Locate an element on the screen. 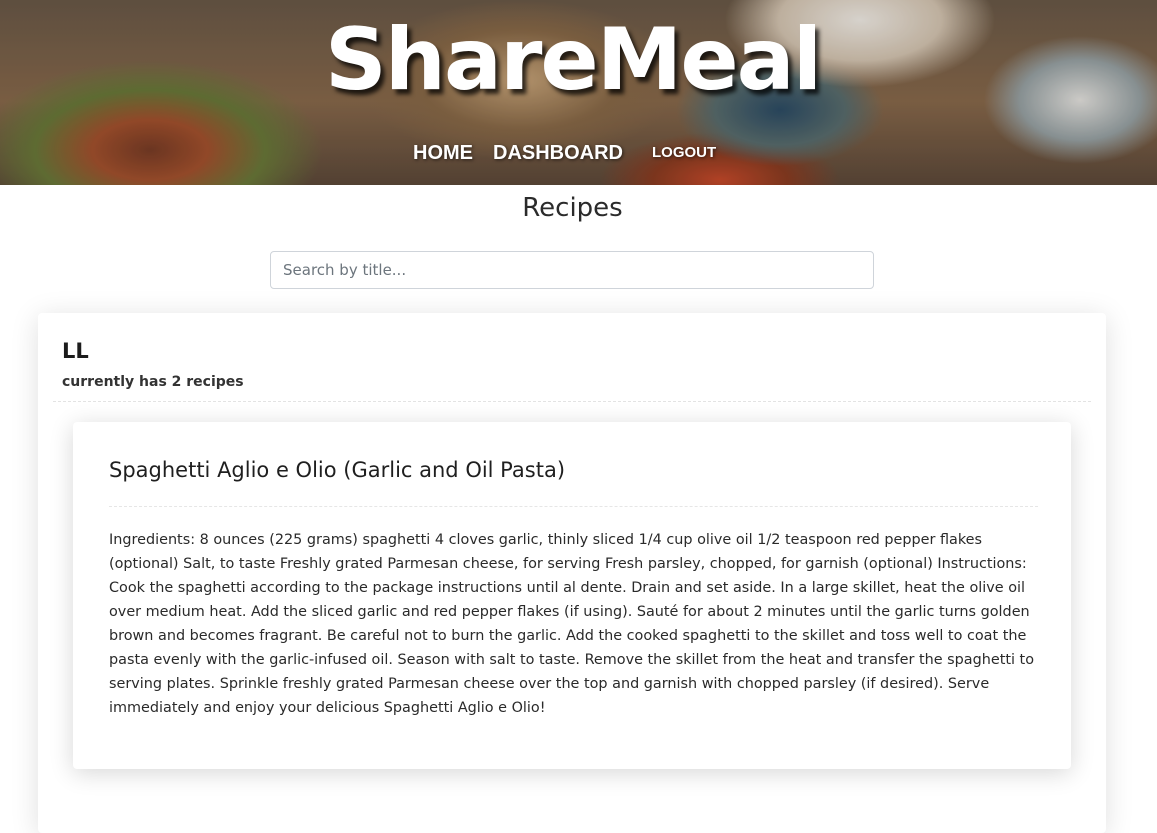 This screenshot has width=1157, height=833. nav-dashboard-link: DASHBOARD is located at coordinates (558, 153).